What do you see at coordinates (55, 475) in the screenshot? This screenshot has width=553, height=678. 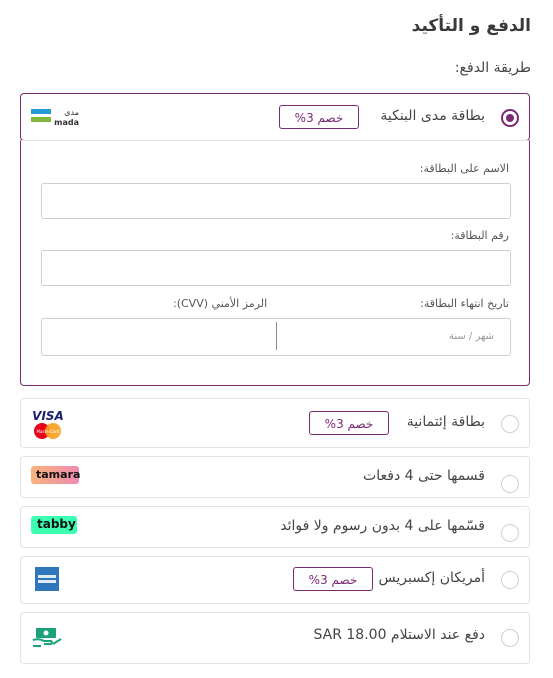 I see `tamara-logo: tamara` at bounding box center [55, 475].